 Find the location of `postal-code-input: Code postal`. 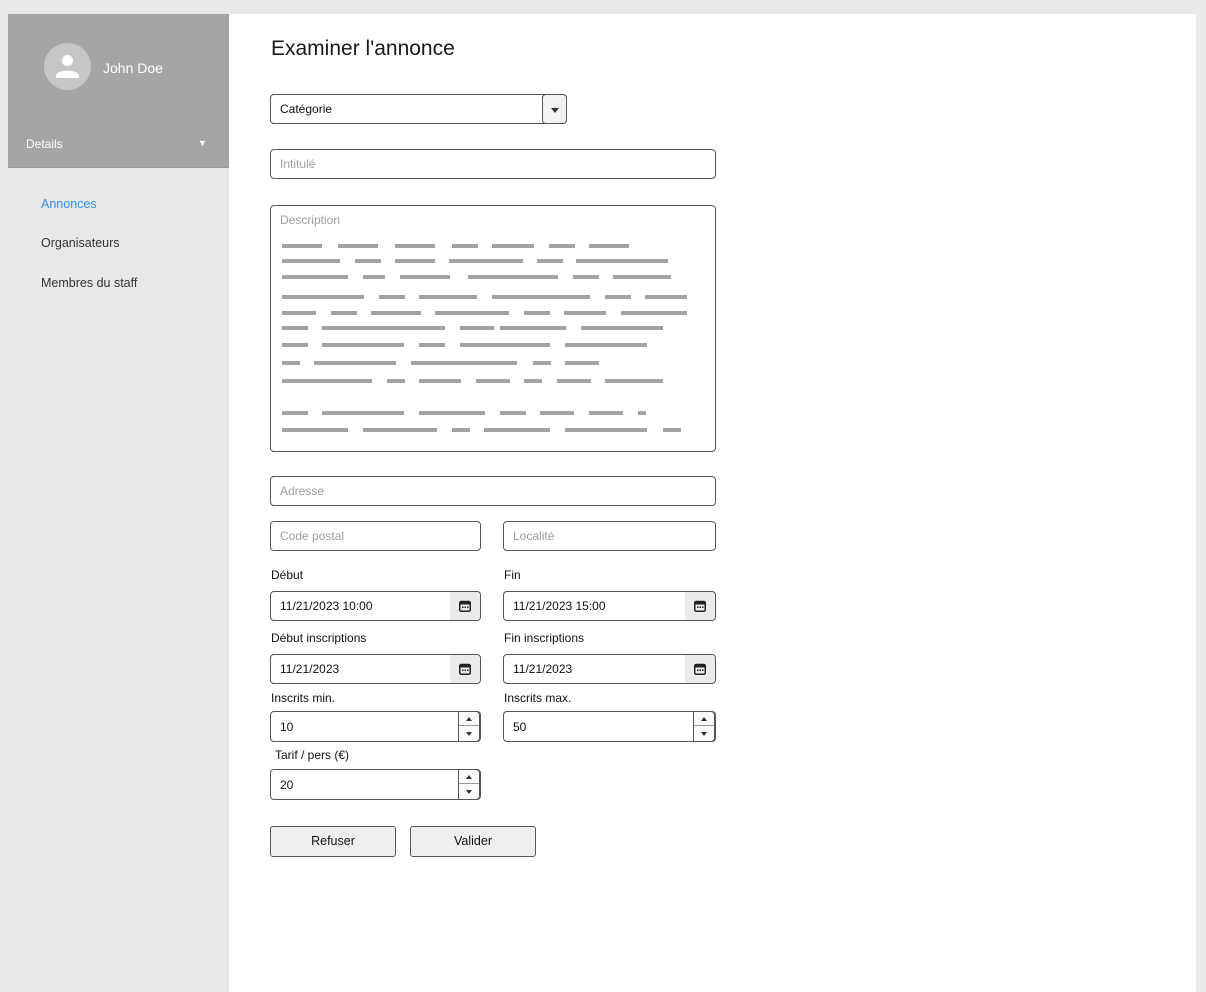

postal-code-input: Code postal is located at coordinates (375, 536).